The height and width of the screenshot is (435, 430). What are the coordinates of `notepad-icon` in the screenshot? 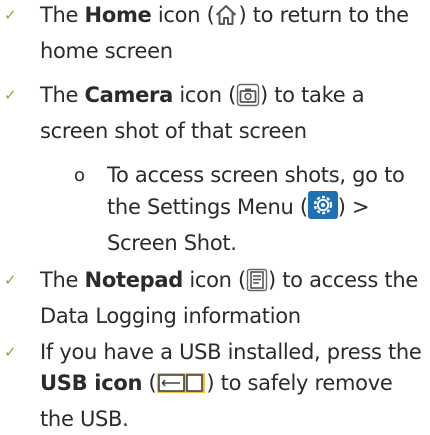 It's located at (257, 284).